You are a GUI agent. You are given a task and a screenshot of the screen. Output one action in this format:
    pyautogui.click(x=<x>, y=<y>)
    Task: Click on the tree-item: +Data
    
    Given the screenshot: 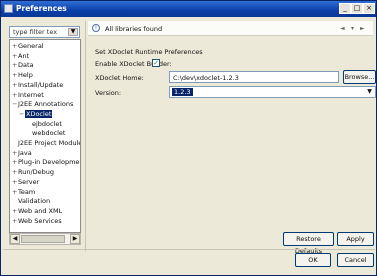 What is the action you would take?
    pyautogui.click(x=23, y=65)
    